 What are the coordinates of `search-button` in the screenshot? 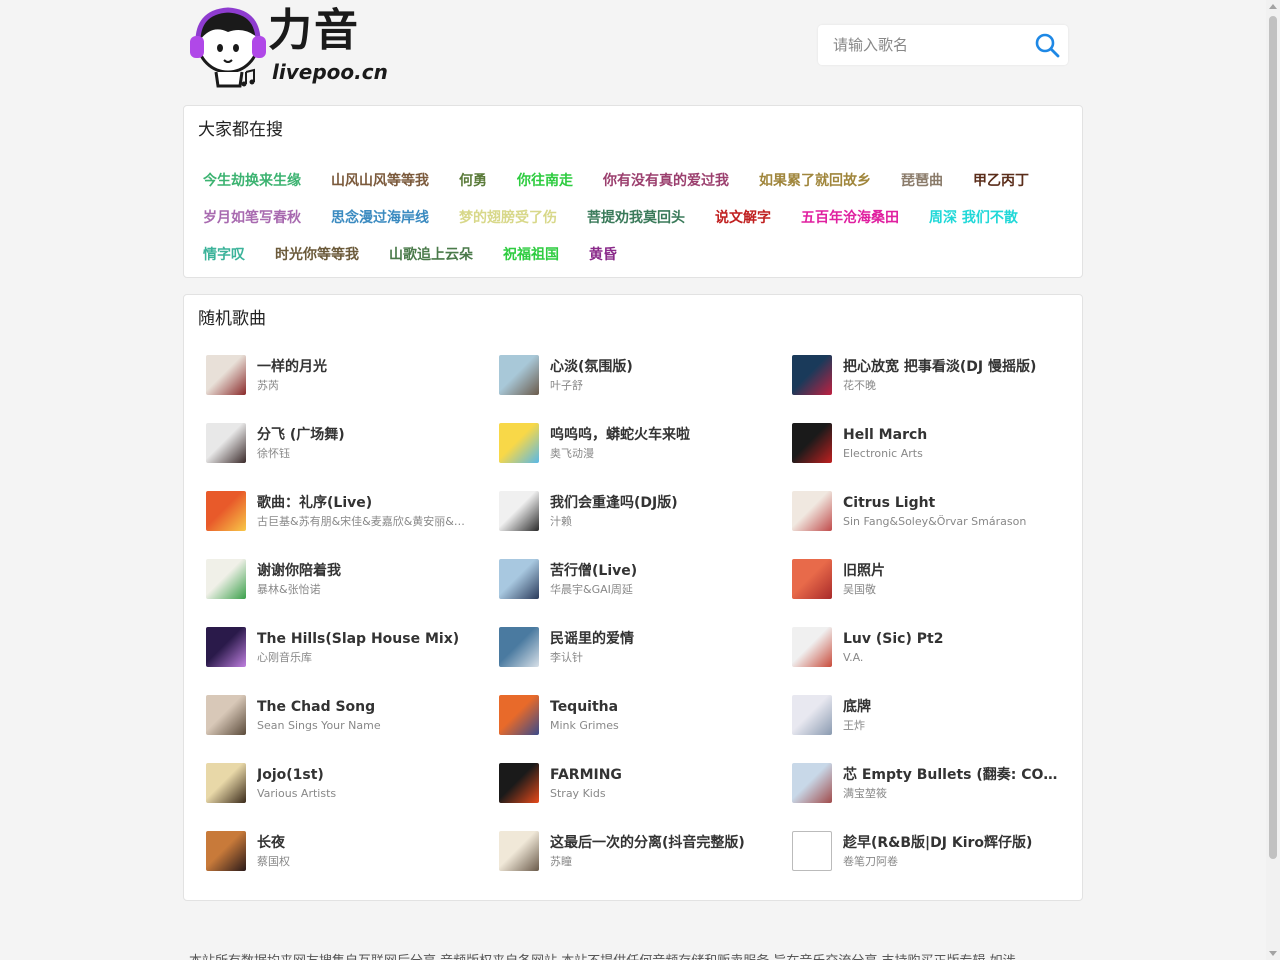 It's located at (1047, 45).